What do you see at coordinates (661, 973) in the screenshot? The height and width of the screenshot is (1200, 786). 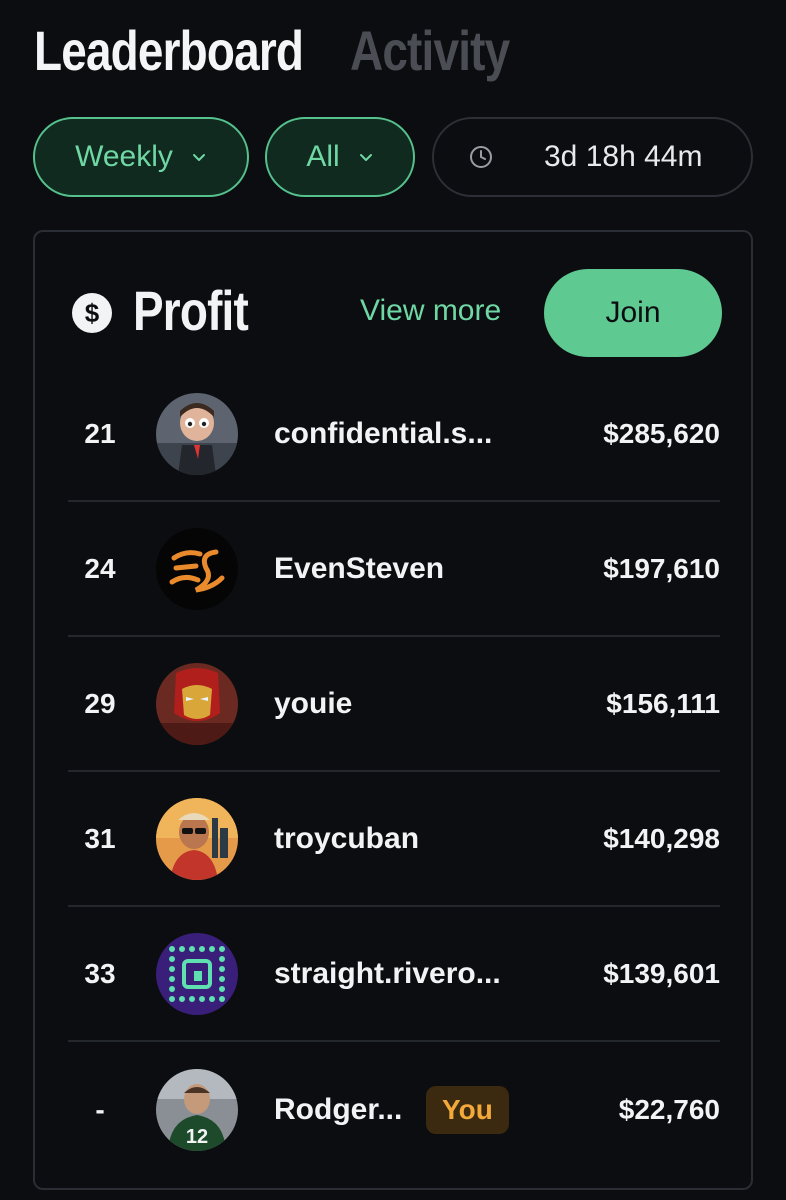 I see `profit-amount: $139,601` at bounding box center [661, 973].